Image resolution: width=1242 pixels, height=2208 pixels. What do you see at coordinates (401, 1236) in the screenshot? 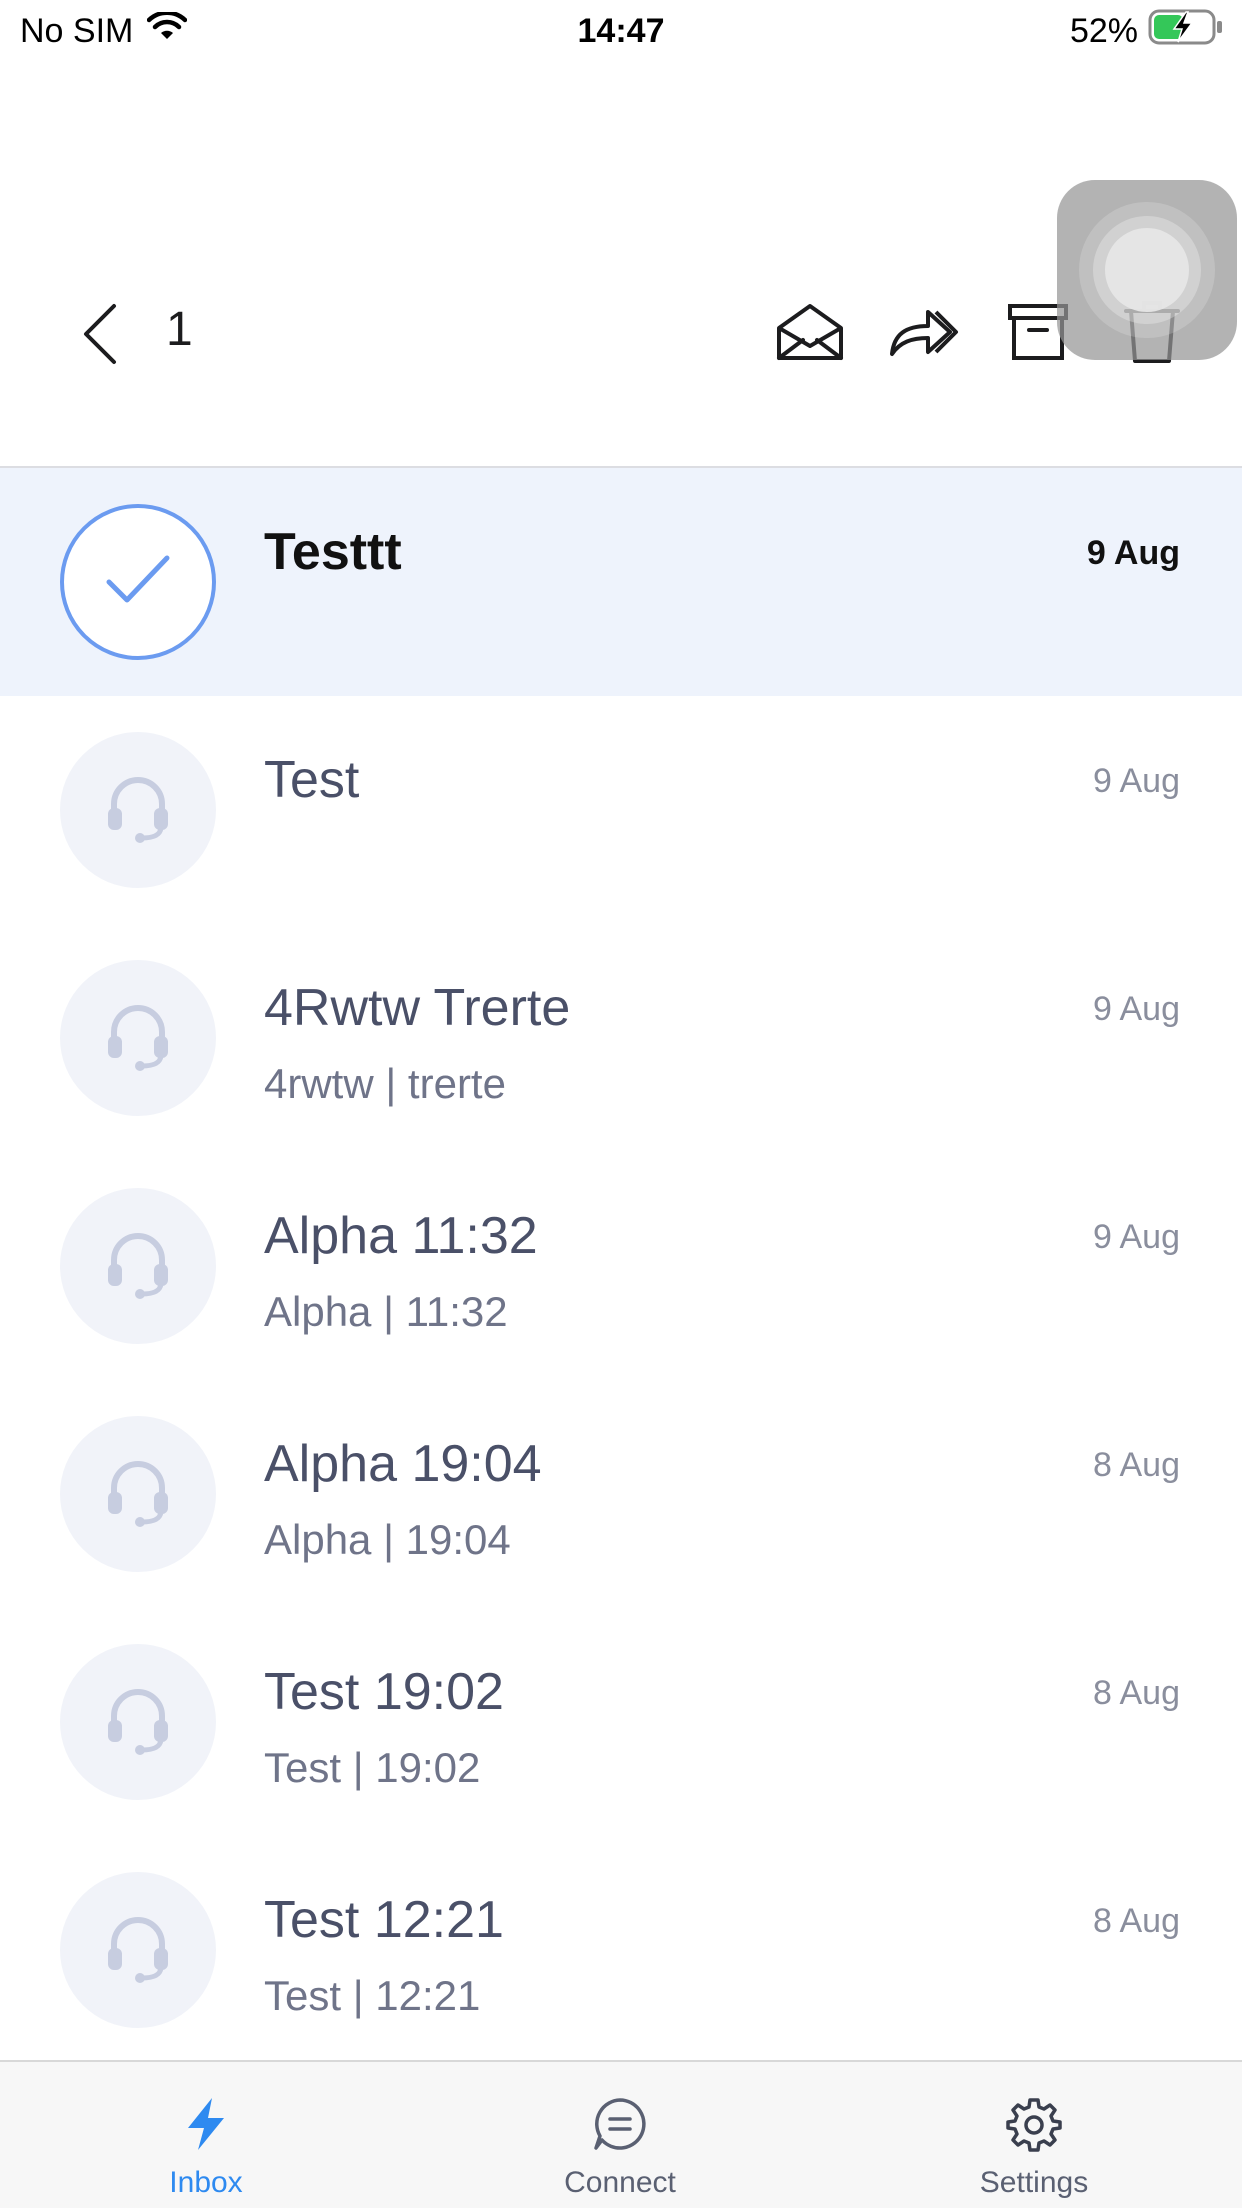
I see `conversation-title: Alpha 11:32` at bounding box center [401, 1236].